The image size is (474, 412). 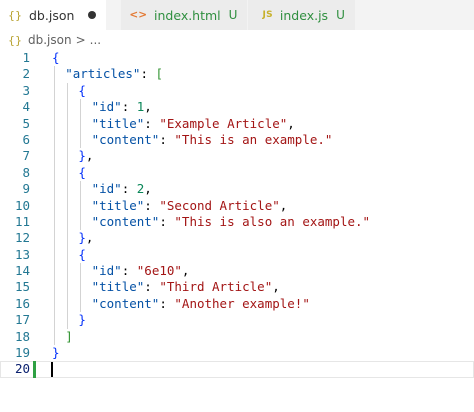 What do you see at coordinates (237, 369) in the screenshot?
I see `code-line: 20` at bounding box center [237, 369].